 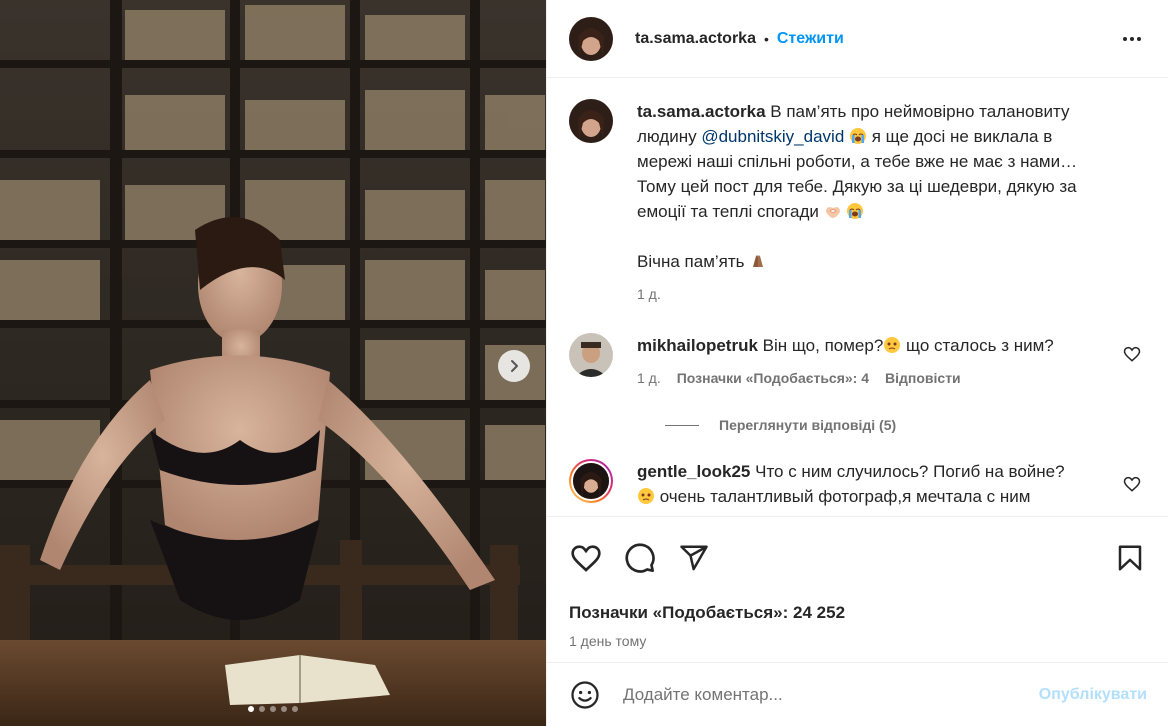 I want to click on like-button, so click(x=586, y=558).